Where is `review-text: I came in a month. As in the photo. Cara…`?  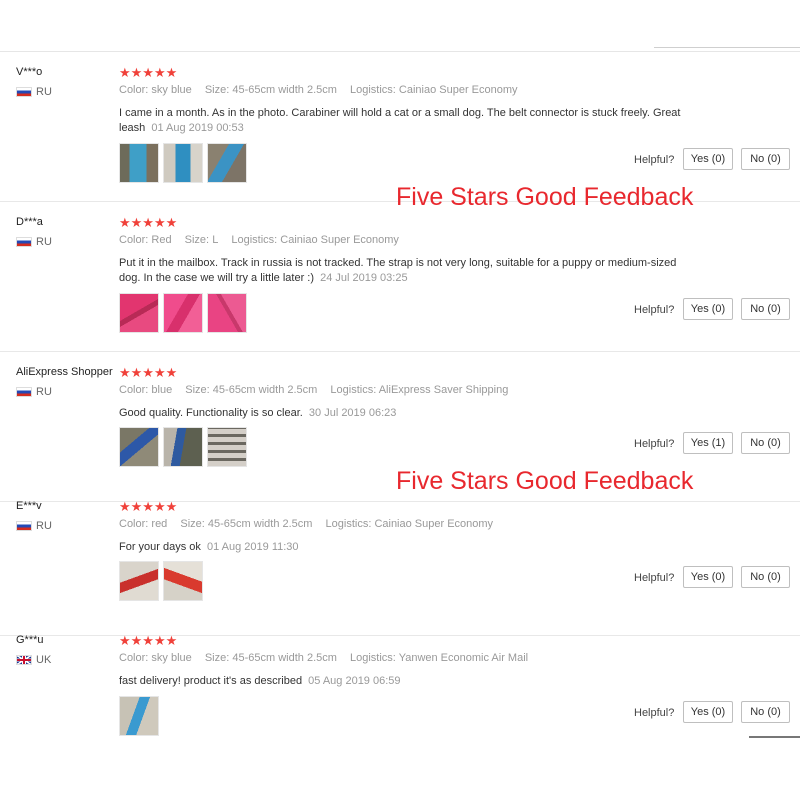 review-text: I came in a month. As in the photo. Cara… is located at coordinates (400, 120).